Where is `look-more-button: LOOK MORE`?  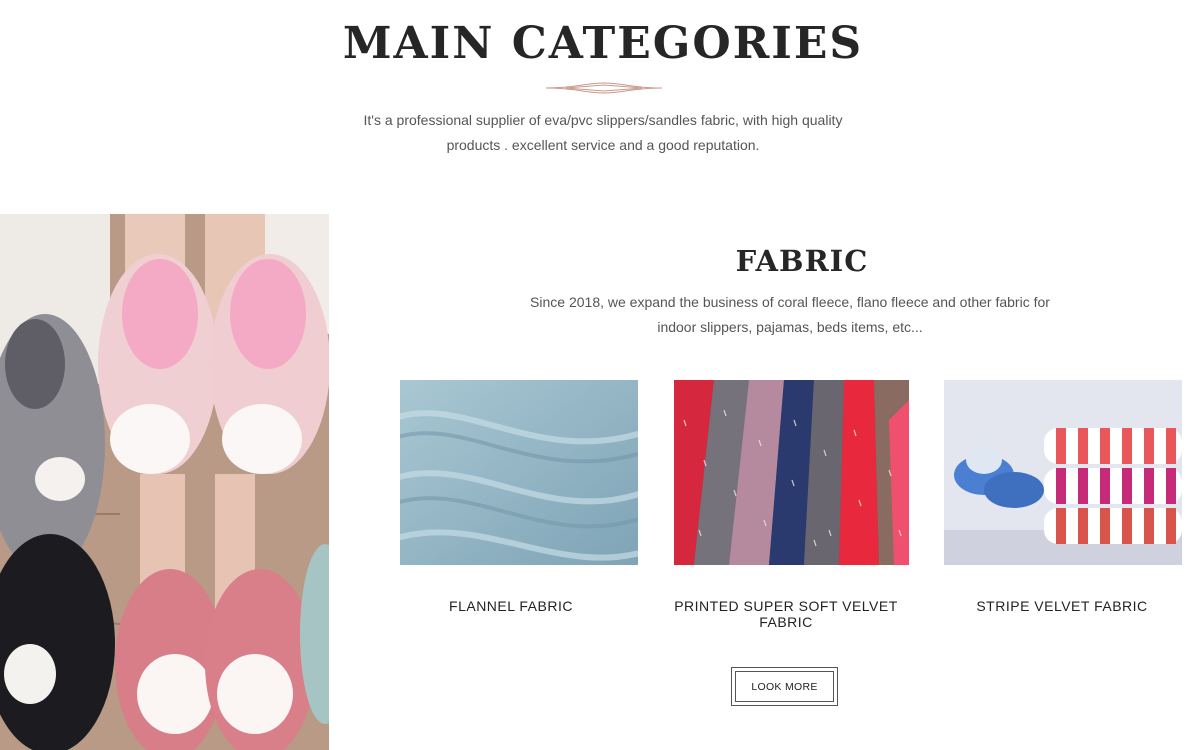
look-more-button: LOOK MORE is located at coordinates (784, 686).